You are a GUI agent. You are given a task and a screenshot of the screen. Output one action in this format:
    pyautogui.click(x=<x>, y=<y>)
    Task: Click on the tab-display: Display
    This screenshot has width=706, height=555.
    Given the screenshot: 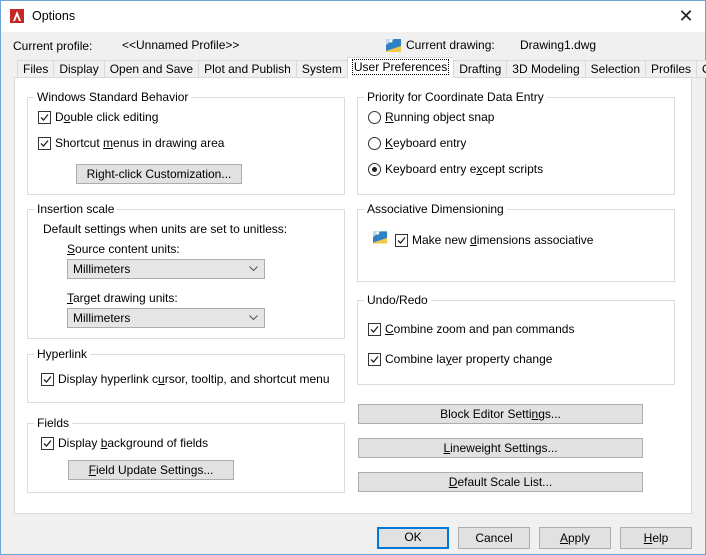 What is the action you would take?
    pyautogui.click(x=78, y=69)
    